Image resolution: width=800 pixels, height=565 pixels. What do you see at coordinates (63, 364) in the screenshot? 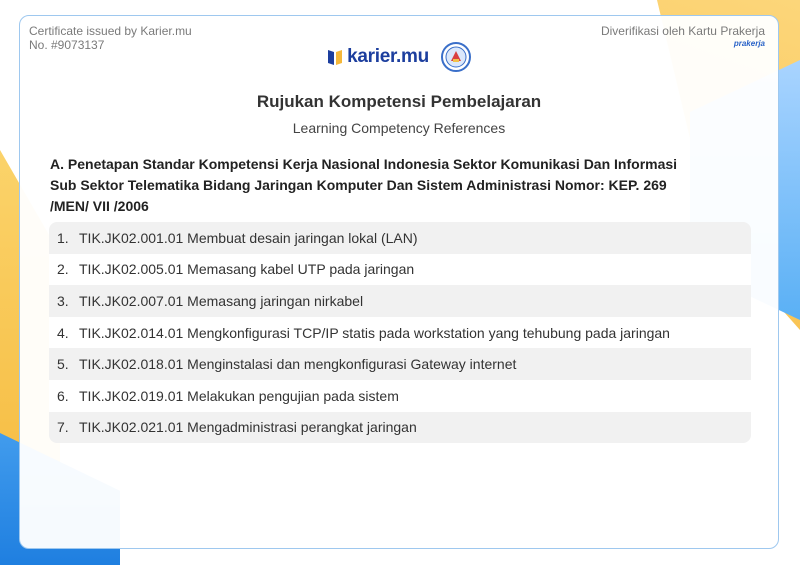
I see `list-item-number: 5.` at bounding box center [63, 364].